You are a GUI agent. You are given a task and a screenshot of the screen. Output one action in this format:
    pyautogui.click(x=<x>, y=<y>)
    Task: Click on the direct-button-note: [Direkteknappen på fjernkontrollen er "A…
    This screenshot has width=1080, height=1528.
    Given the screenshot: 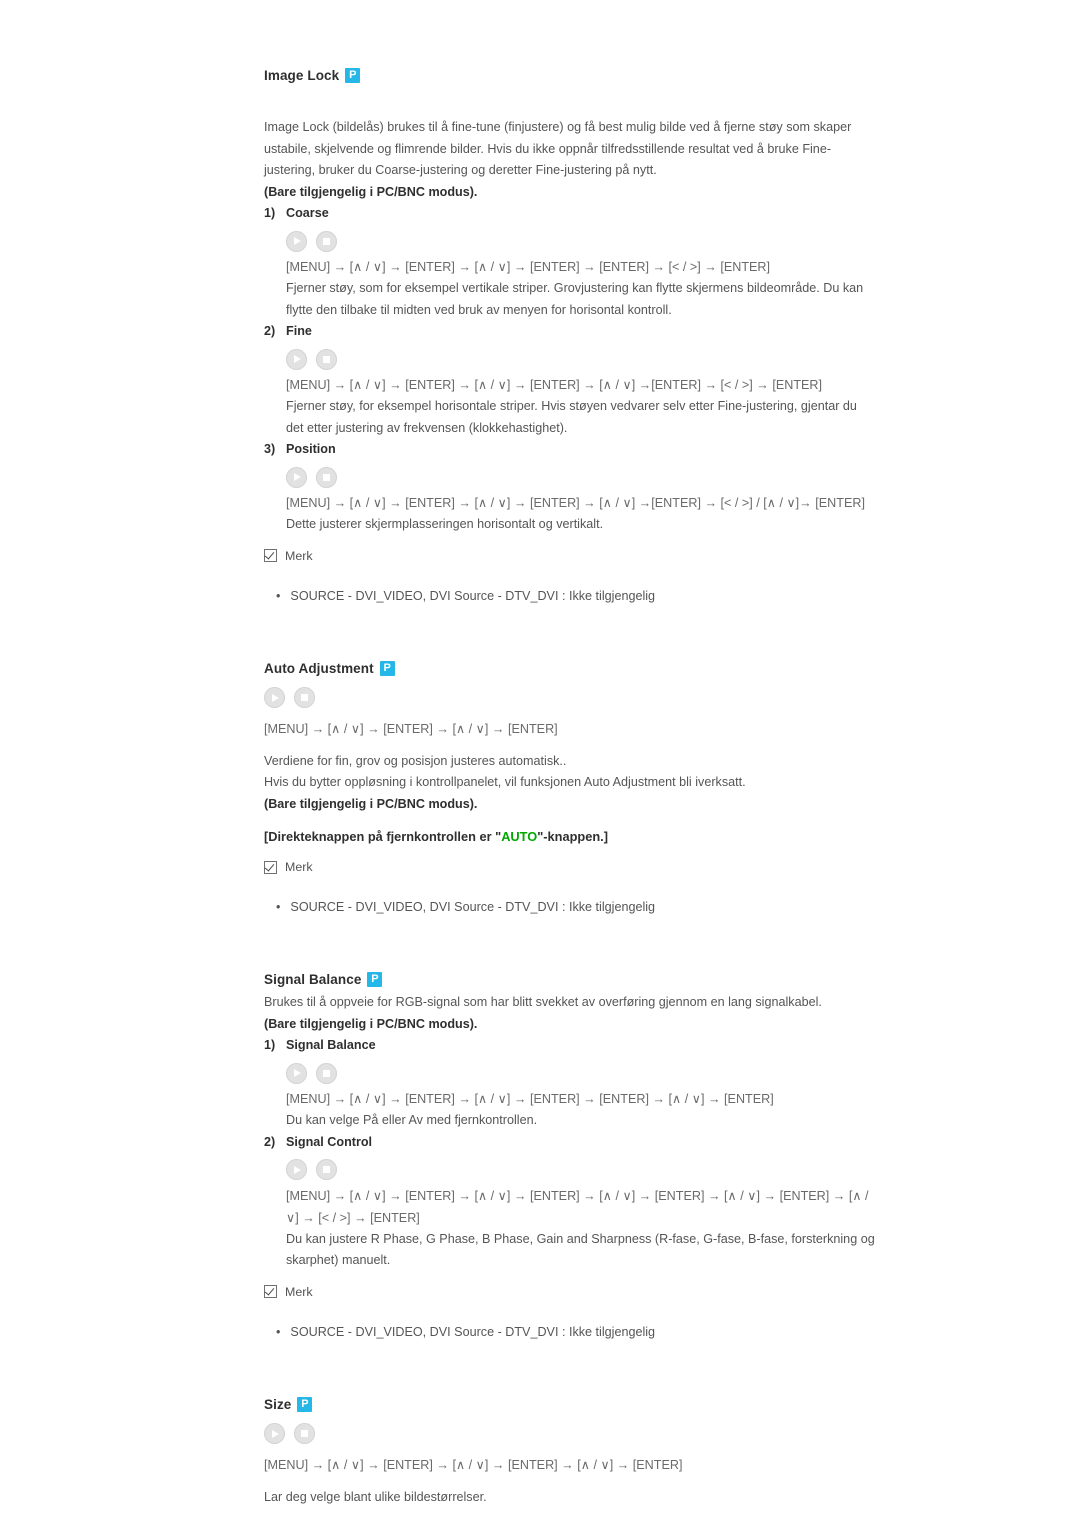 What is the action you would take?
    pyautogui.click(x=569, y=836)
    